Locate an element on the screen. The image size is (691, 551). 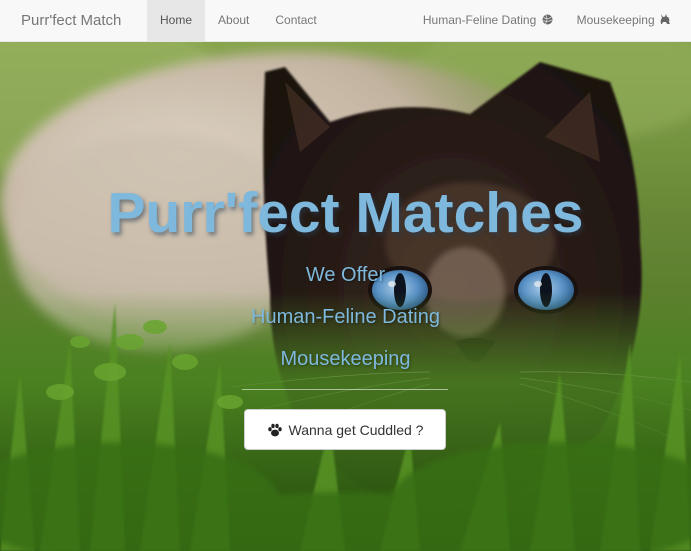
main-nav: Home About Contact is located at coordinates (238, 21).